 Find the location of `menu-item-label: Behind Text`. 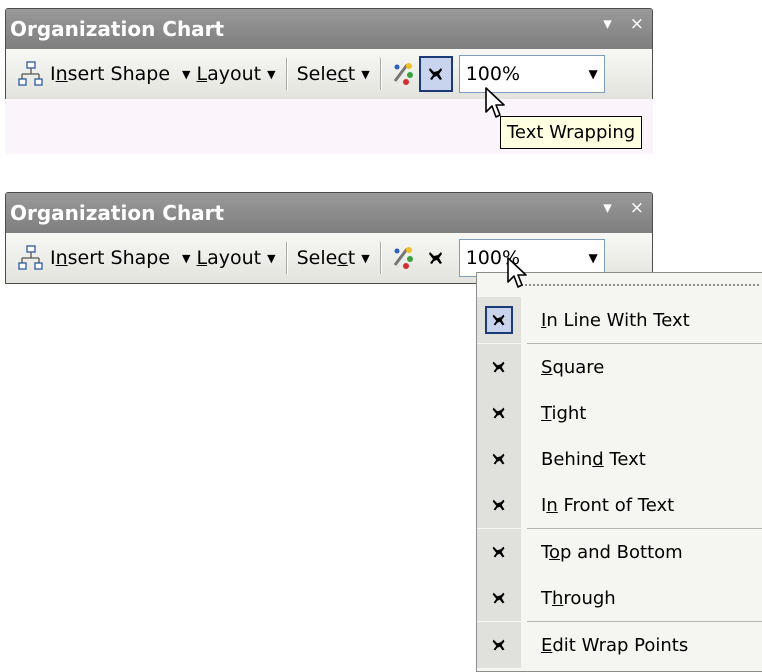

menu-item-label: Behind Text is located at coordinates (593, 459).